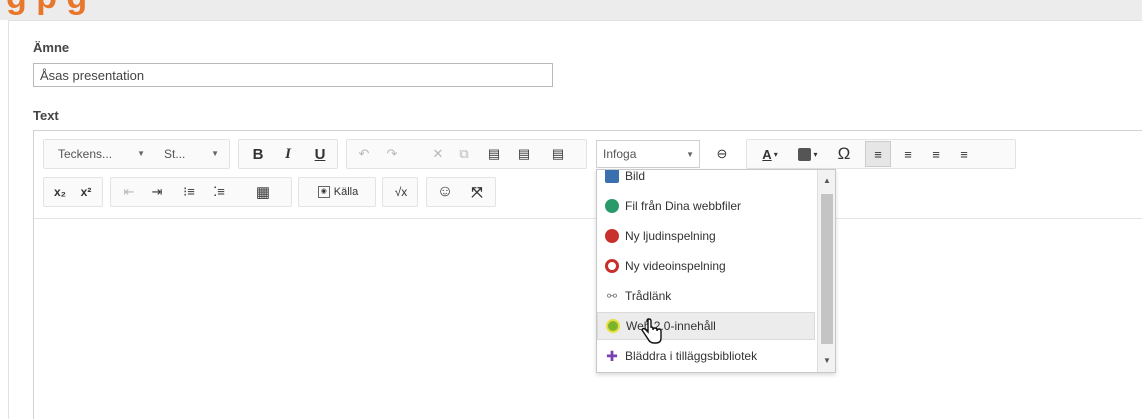 The width and height of the screenshot is (1142, 419). Describe the element at coordinates (706, 326) in the screenshot. I see `insert-menu-item-web20: Web 2.0-innehåll` at that location.